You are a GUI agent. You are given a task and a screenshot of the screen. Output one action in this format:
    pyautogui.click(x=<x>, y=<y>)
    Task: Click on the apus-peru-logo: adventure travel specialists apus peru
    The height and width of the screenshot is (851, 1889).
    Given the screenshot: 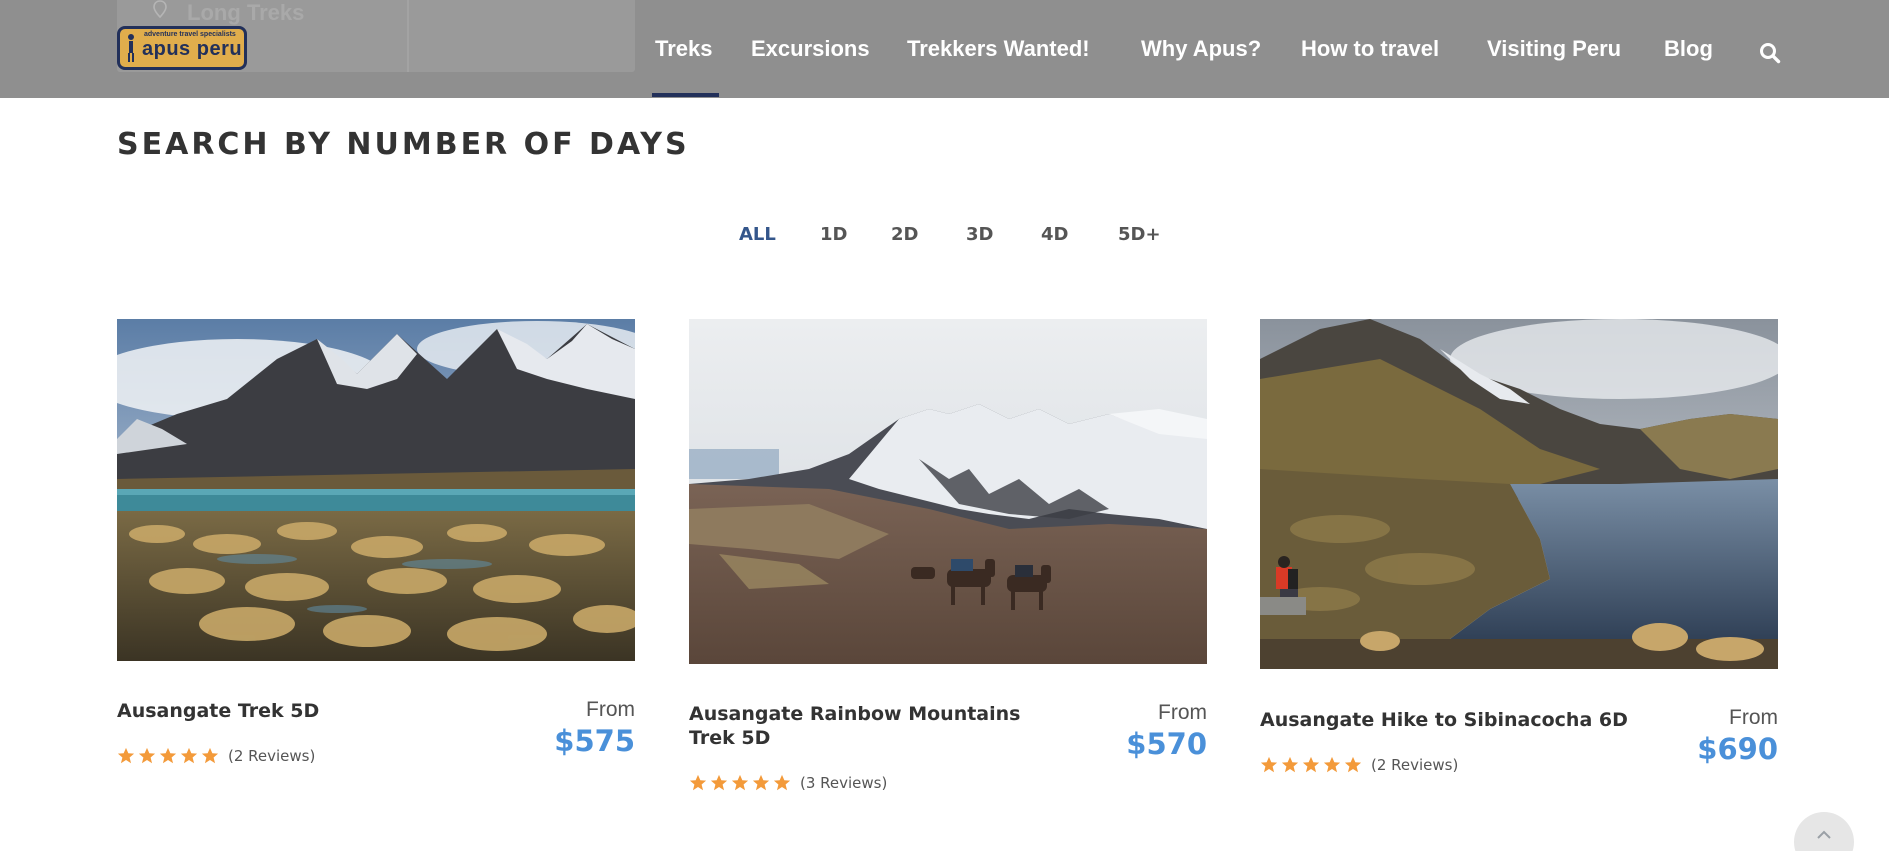 What is the action you would take?
    pyautogui.click(x=182, y=48)
    